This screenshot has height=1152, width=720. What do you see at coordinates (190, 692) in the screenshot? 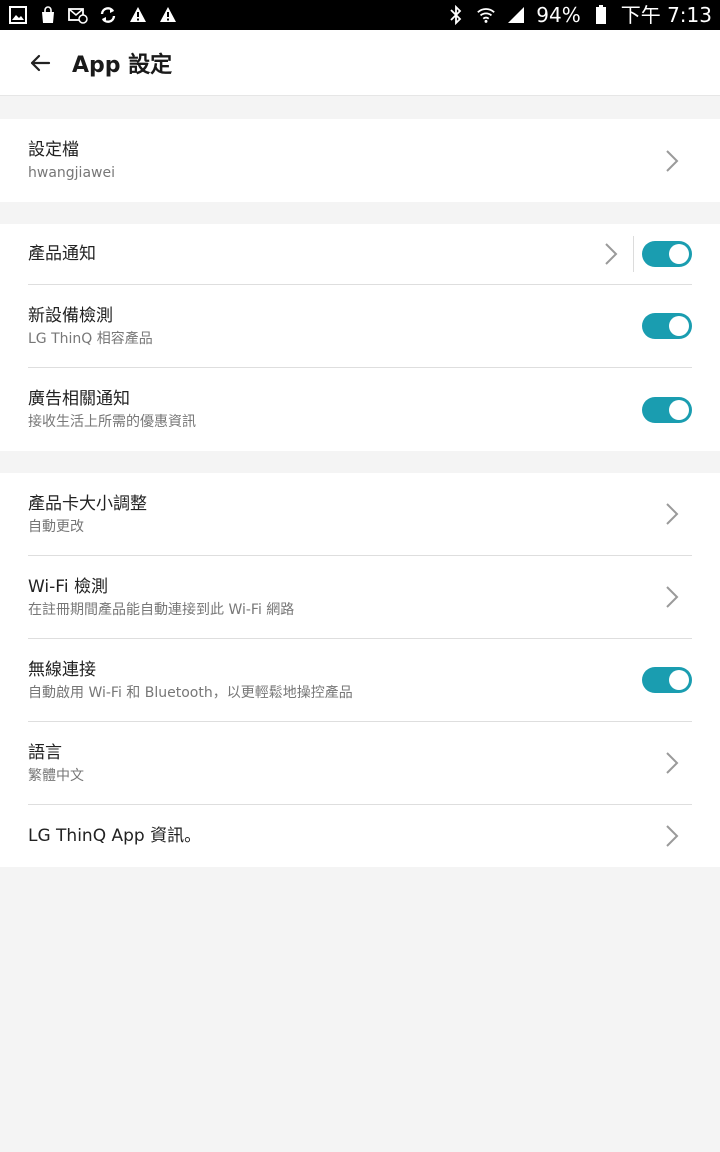
I see `wireless-connection-subtitle: 自動啟用 Wi-Fi 和 Bluetooth，以更輕鬆地操控產品` at bounding box center [190, 692].